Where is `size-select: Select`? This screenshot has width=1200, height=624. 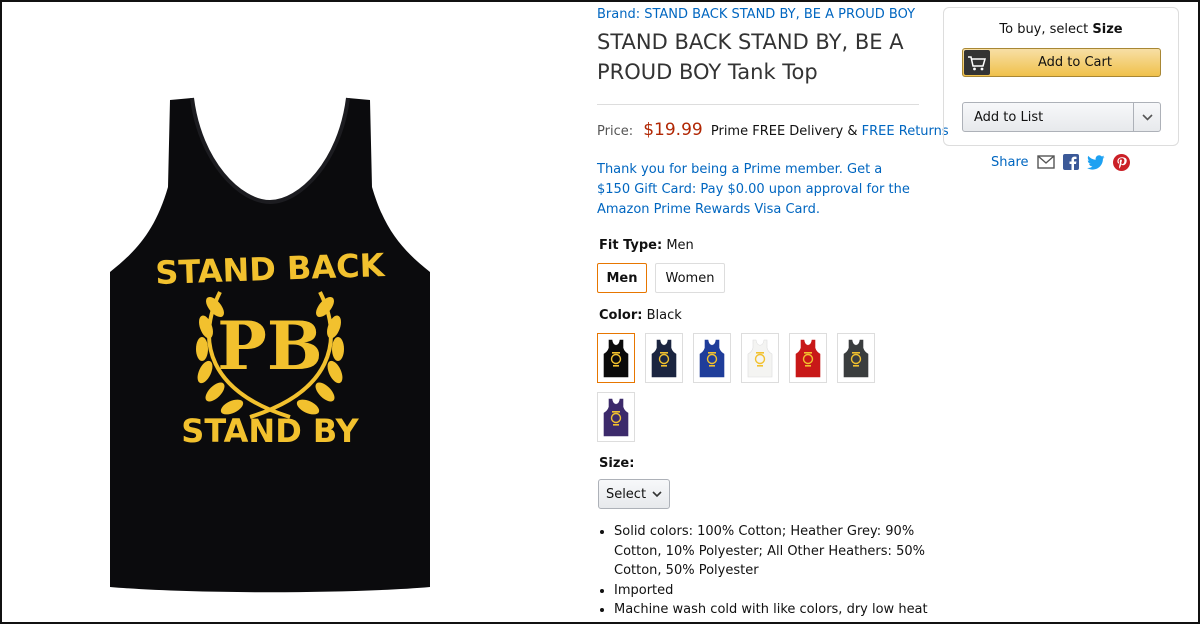 size-select: Select is located at coordinates (634, 494).